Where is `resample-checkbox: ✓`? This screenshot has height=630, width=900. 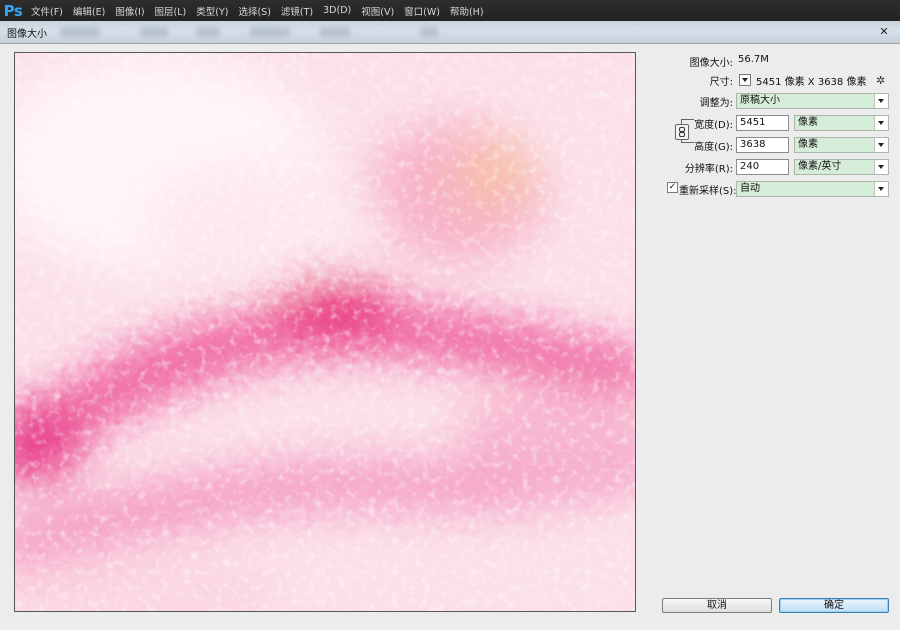
resample-checkbox: ✓ is located at coordinates (672, 187).